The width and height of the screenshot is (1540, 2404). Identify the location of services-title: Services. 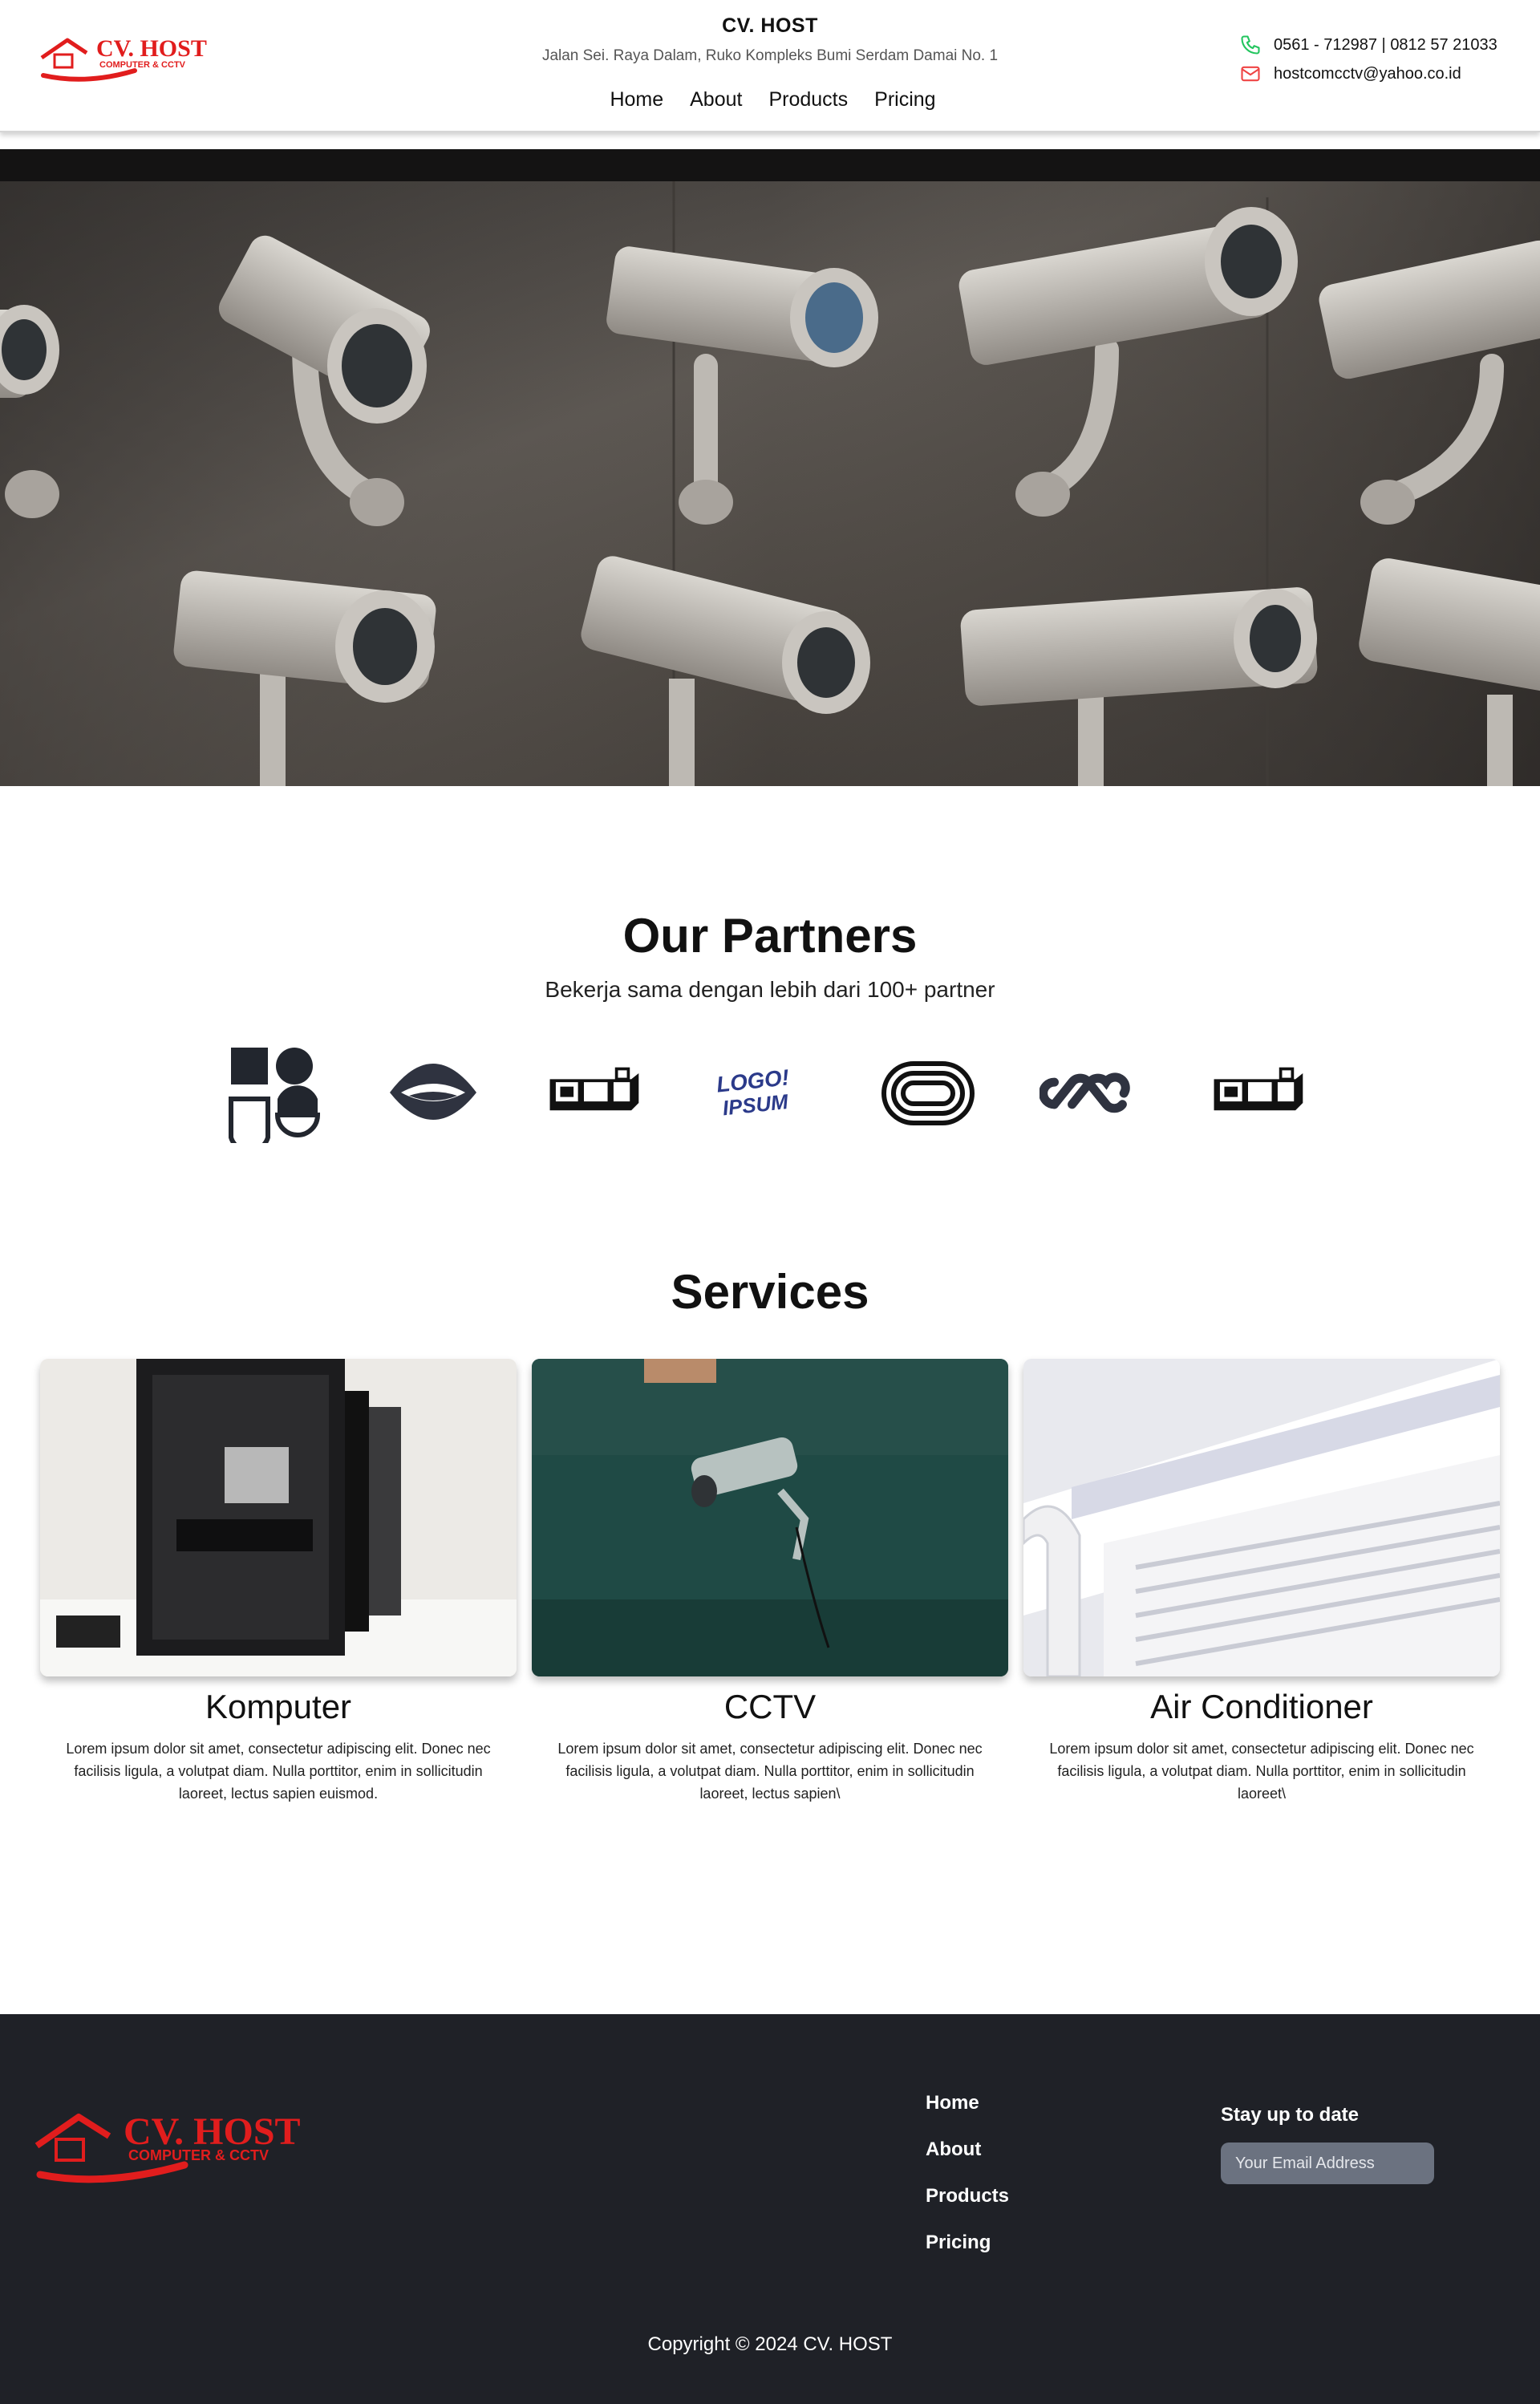
(770, 1292).